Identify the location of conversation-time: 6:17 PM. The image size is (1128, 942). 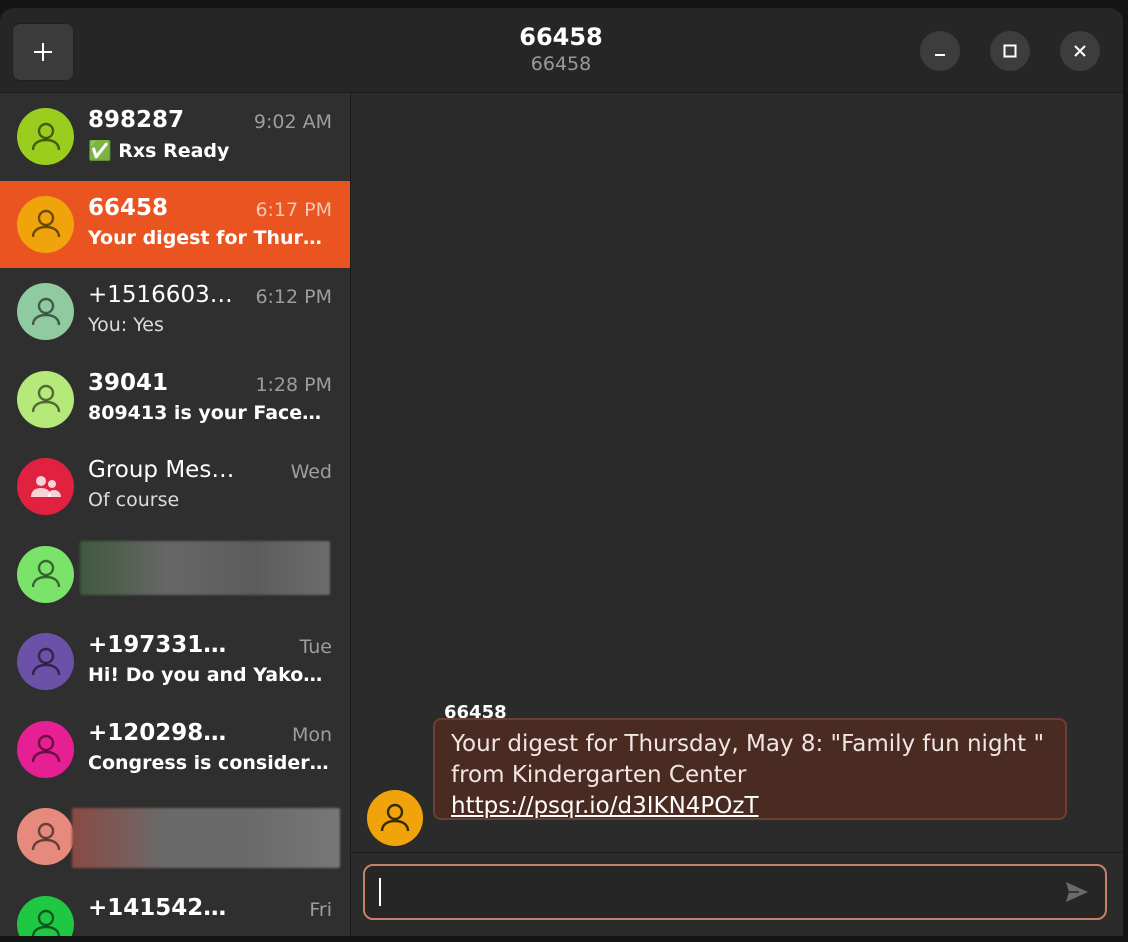
(293, 209).